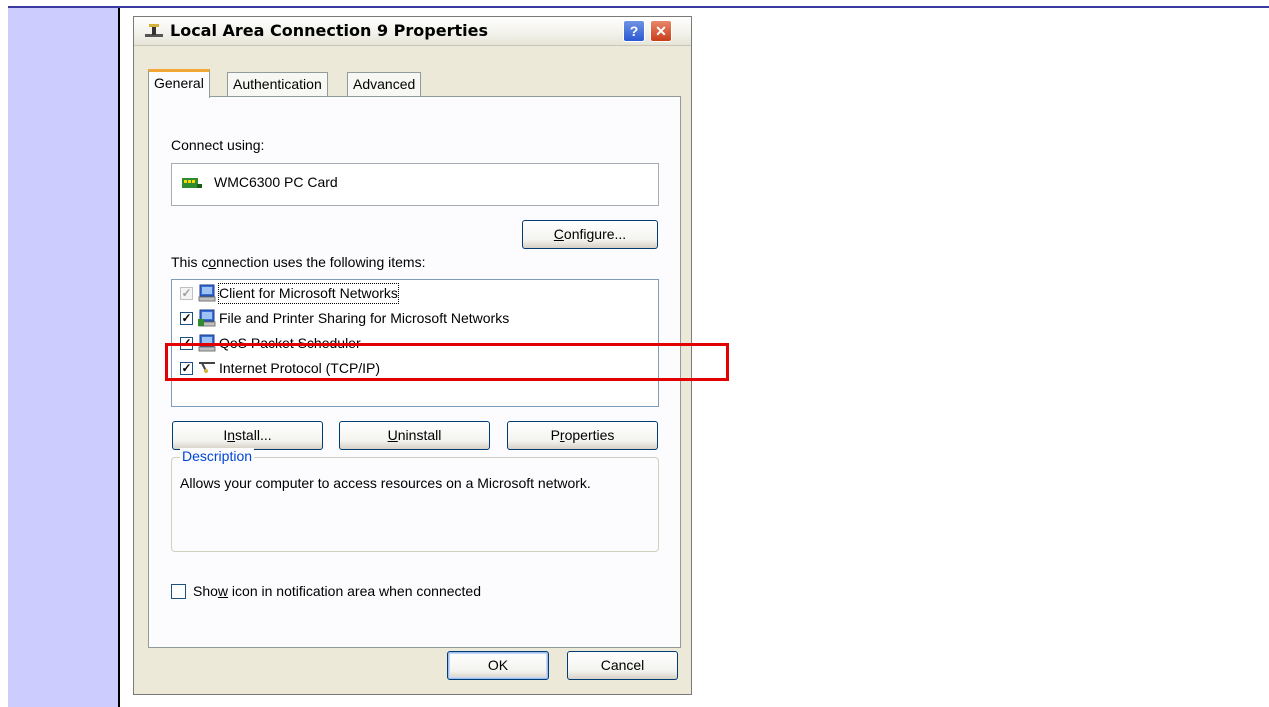 Image resolution: width=1269 pixels, height=707 pixels. What do you see at coordinates (218, 145) in the screenshot?
I see `connect-using-label: Connect using:` at bounding box center [218, 145].